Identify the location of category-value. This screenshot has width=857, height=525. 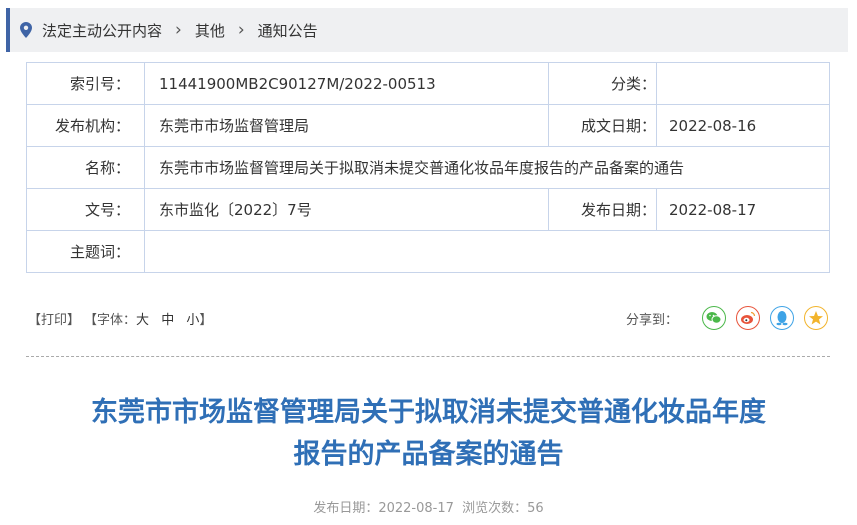
(743, 83).